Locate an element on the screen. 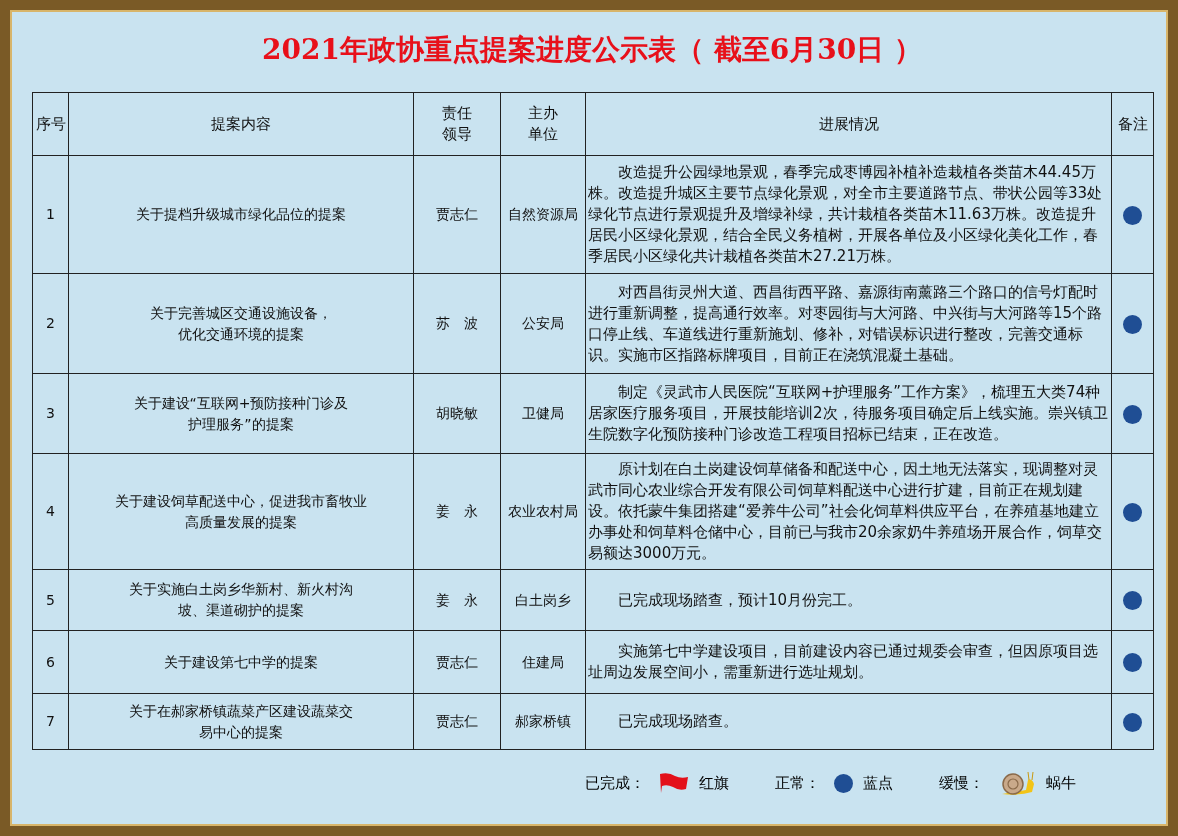 The width and height of the screenshot is (1178, 836). column-header: 进展情况 is located at coordinates (848, 124).